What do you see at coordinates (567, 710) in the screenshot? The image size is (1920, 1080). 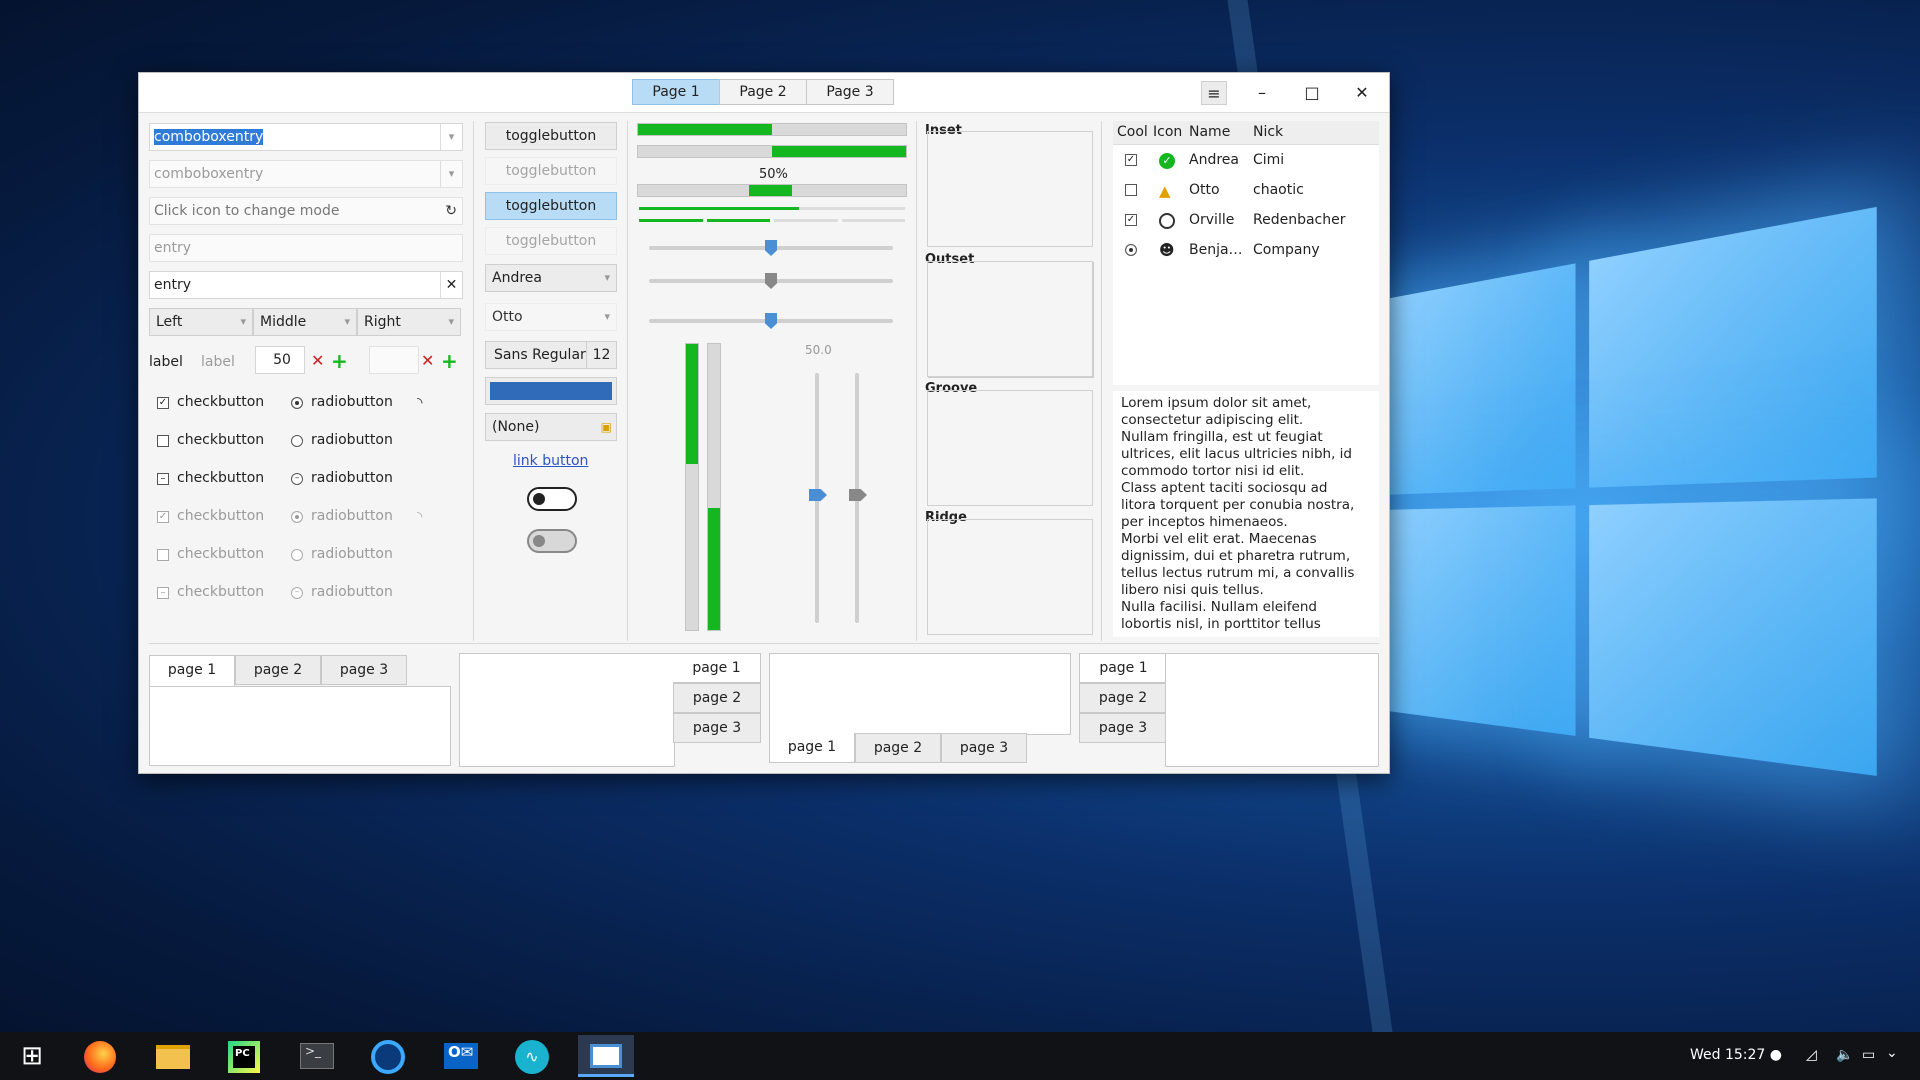 I see `notebook2-page` at bounding box center [567, 710].